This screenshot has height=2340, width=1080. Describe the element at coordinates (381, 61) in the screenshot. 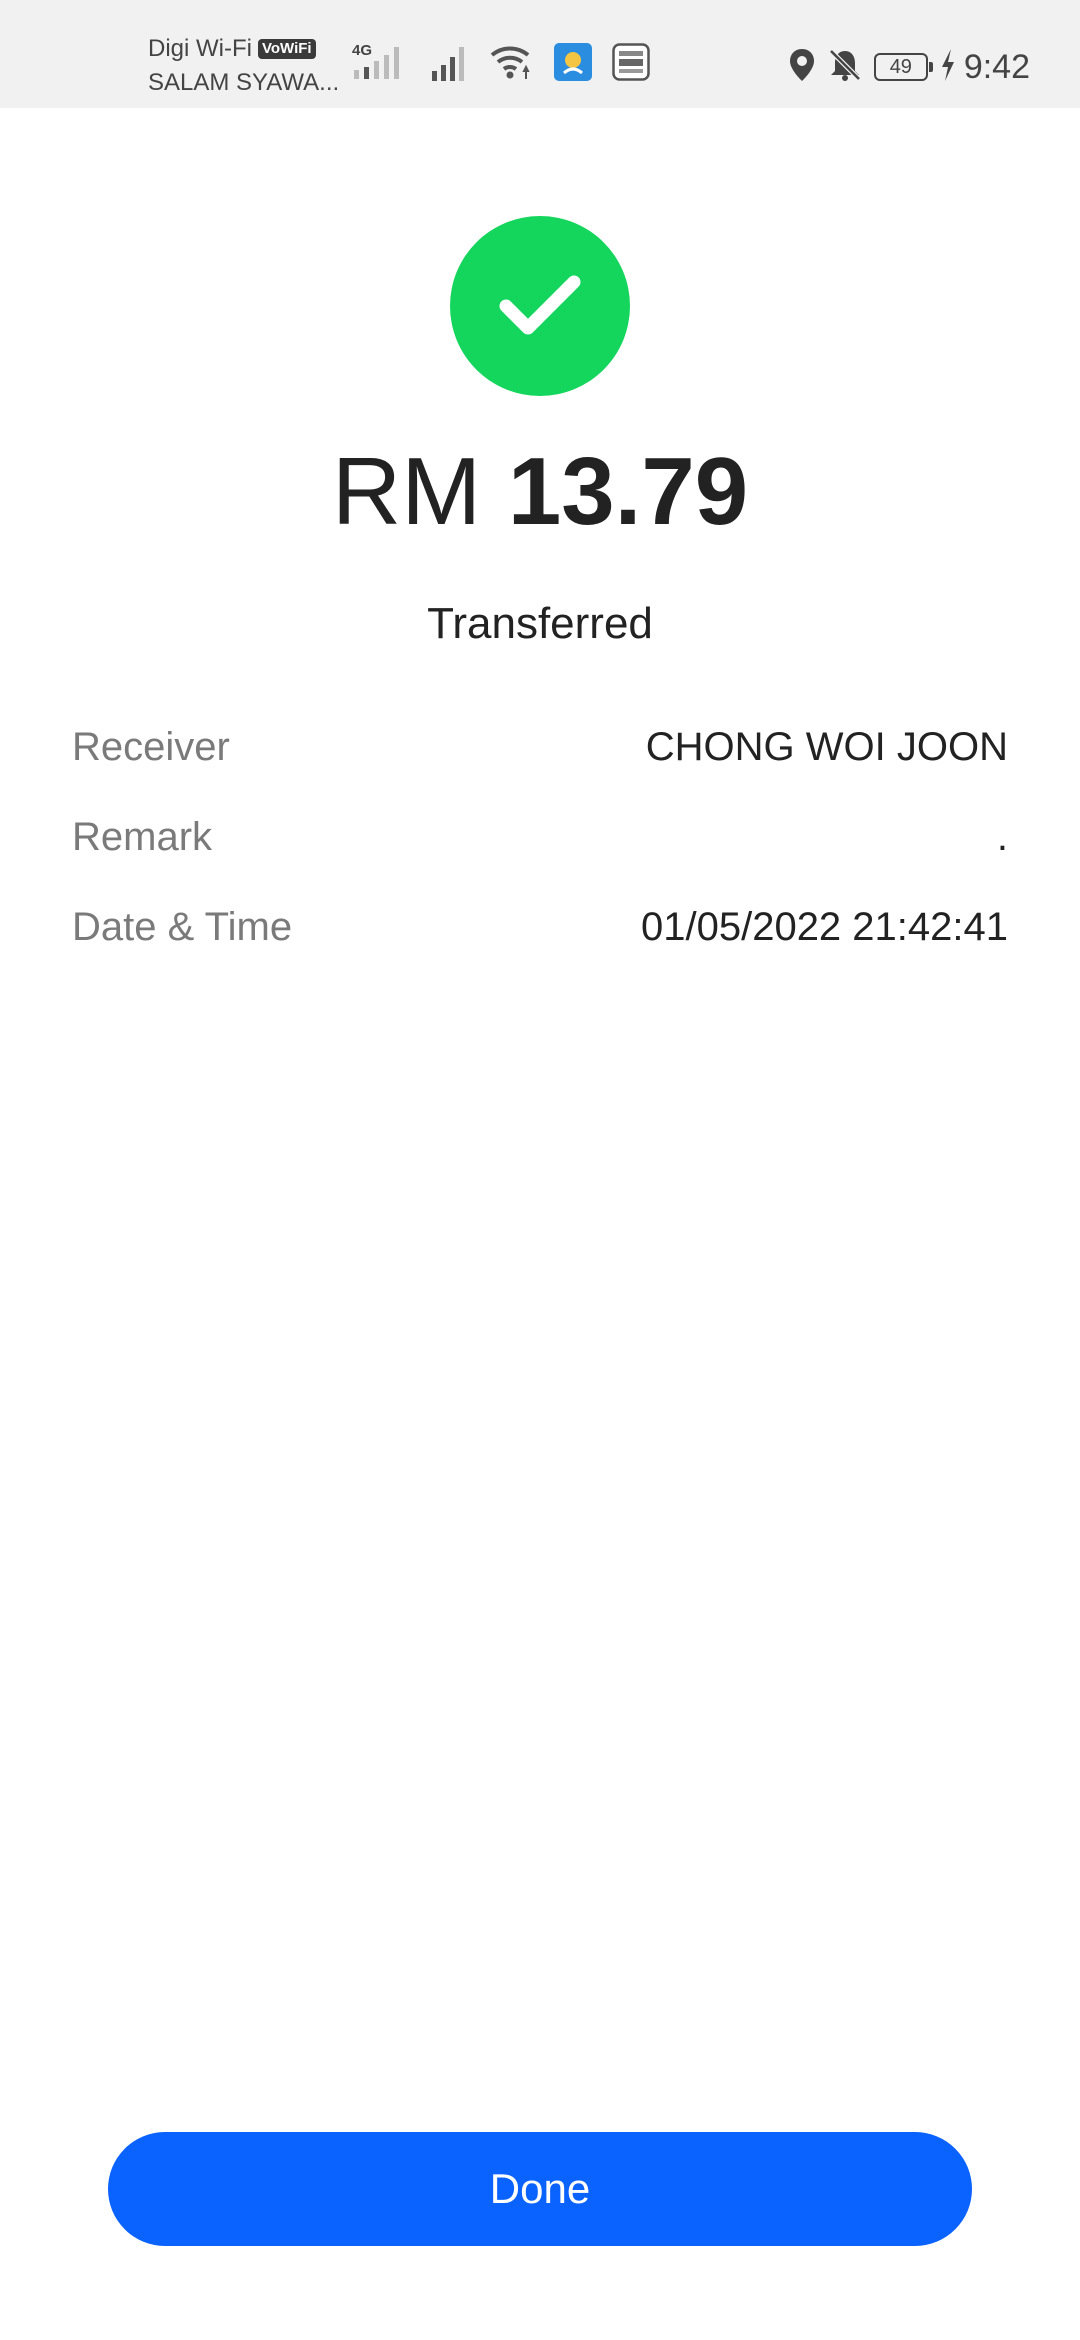

I see `signal-4g-icon: 4G` at that location.